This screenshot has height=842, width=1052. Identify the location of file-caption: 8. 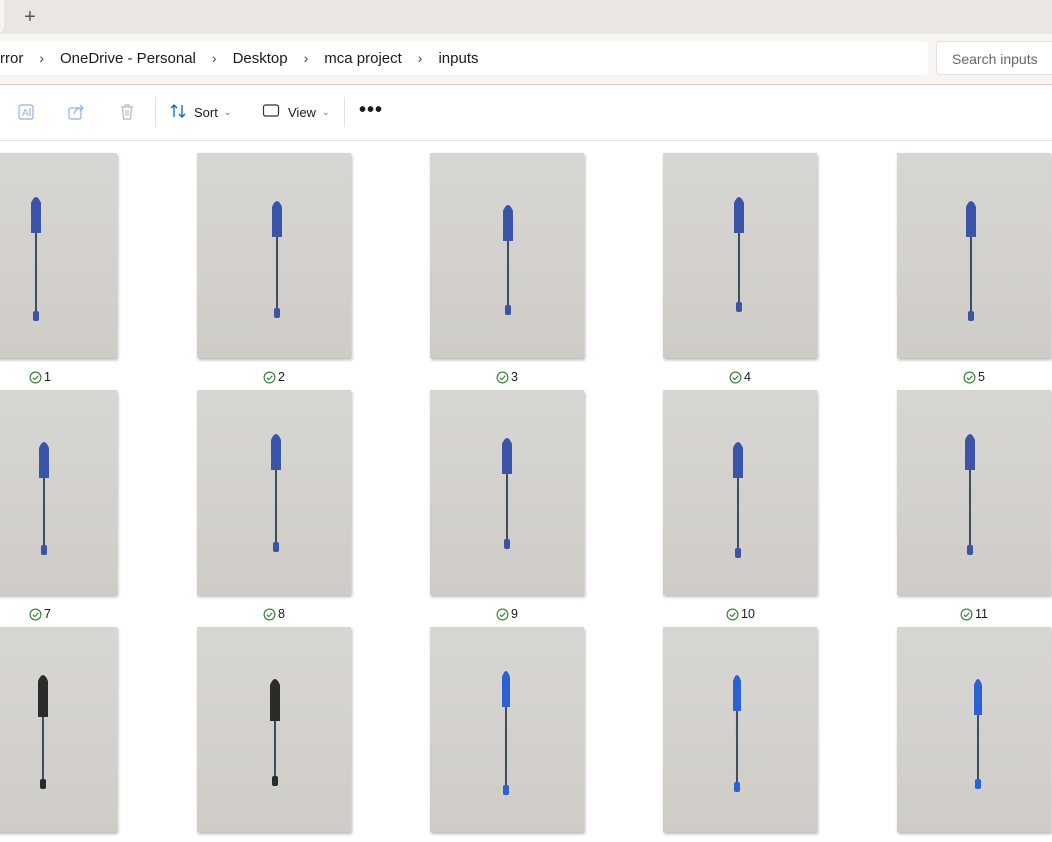
(274, 614).